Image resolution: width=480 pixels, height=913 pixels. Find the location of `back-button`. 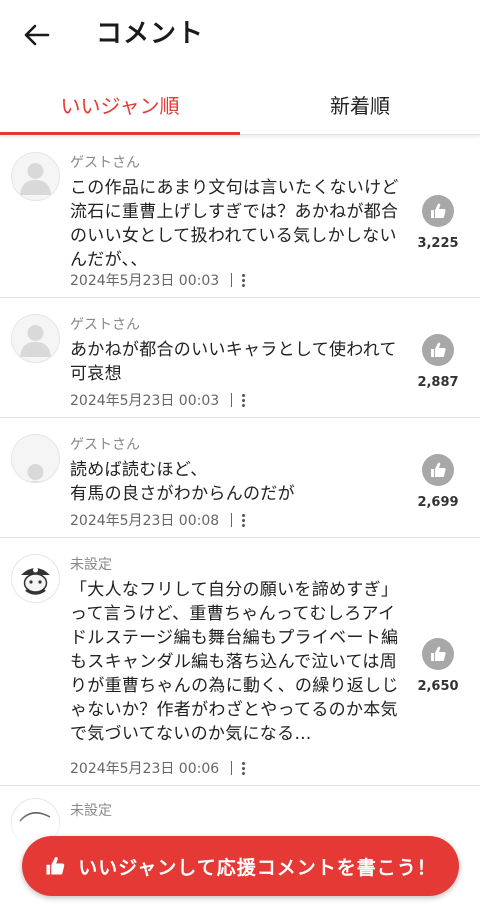

back-button is located at coordinates (37, 35).